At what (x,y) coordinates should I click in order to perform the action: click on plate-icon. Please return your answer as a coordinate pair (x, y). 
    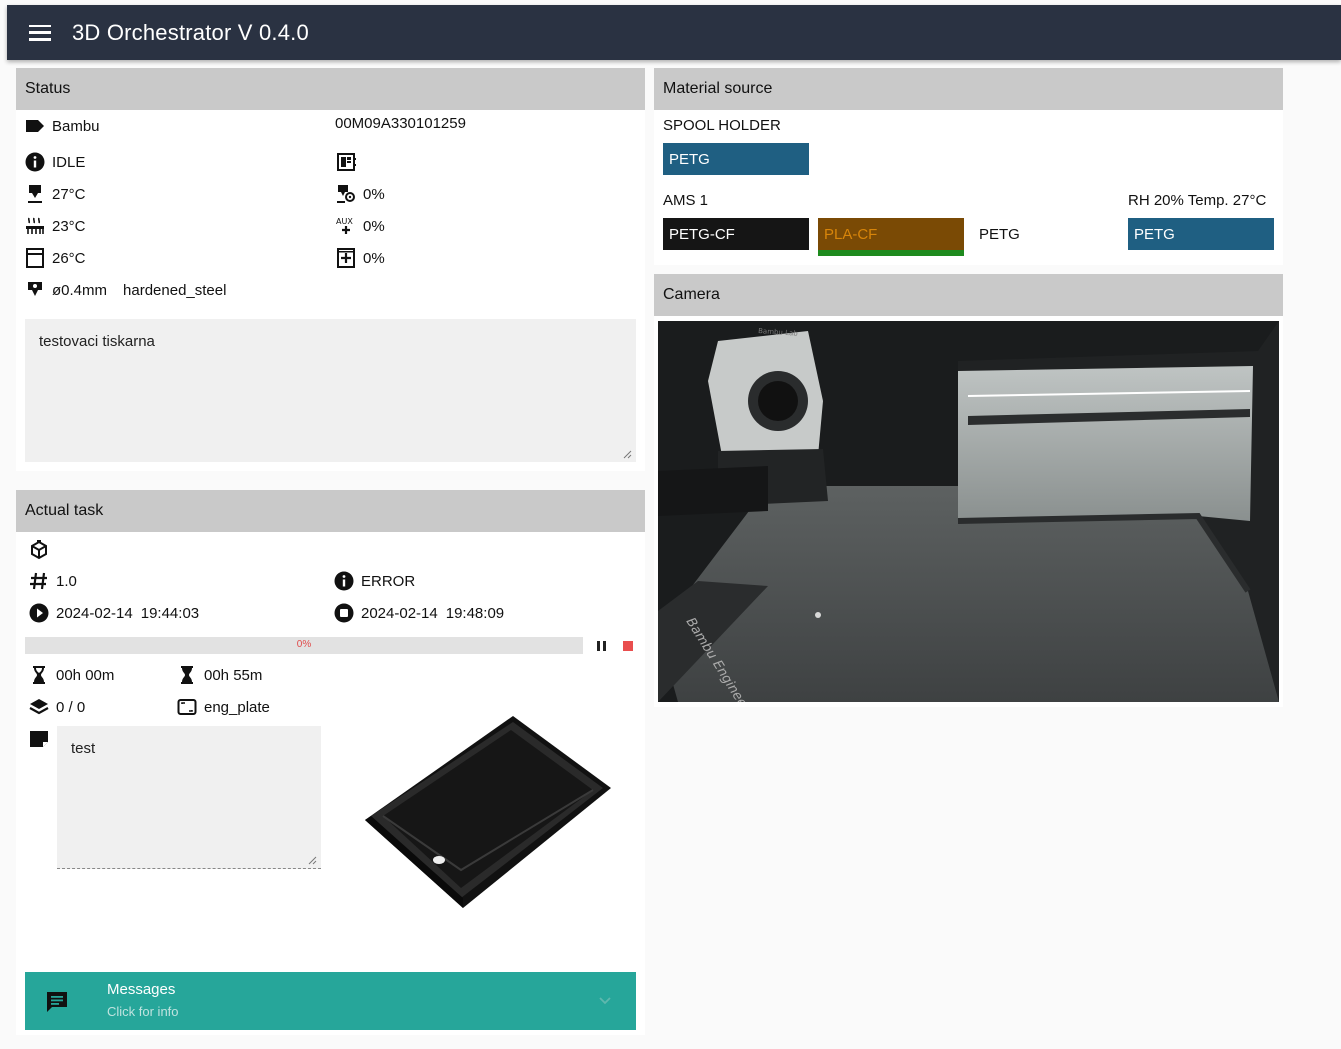
    Looking at the image, I should click on (187, 707).